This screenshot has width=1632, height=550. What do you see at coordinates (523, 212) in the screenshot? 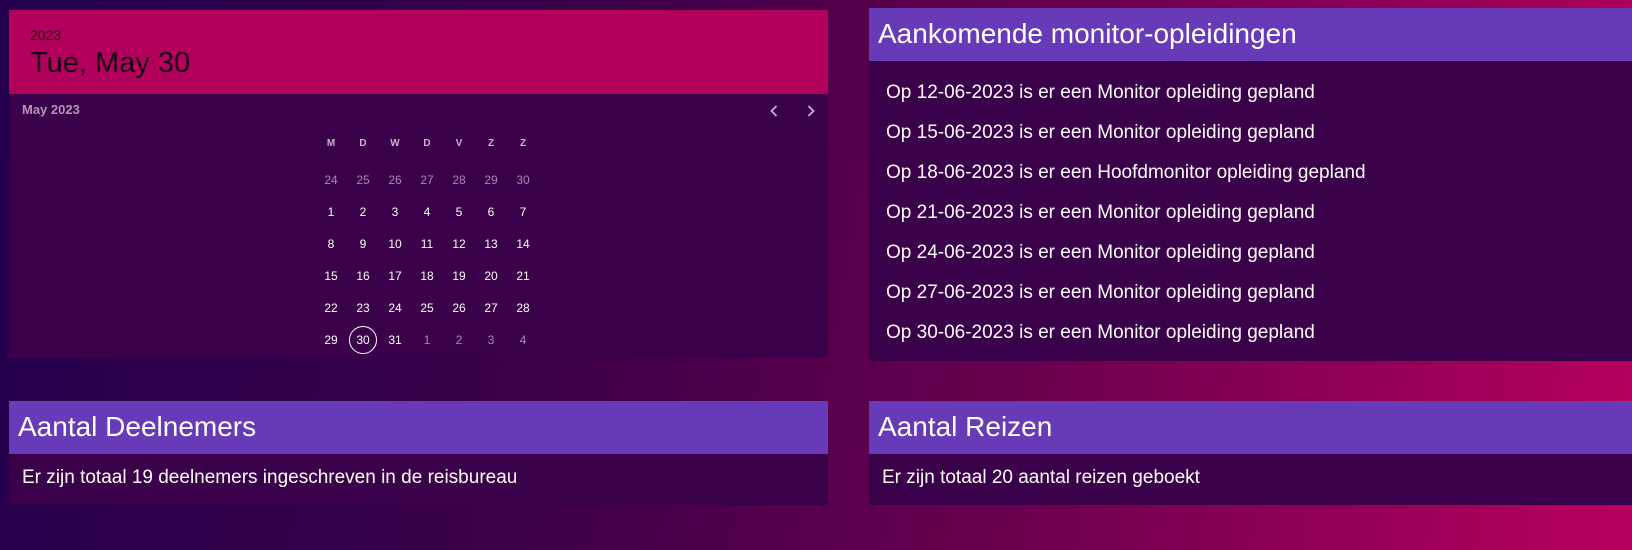
I see `calendar-day: 7` at bounding box center [523, 212].